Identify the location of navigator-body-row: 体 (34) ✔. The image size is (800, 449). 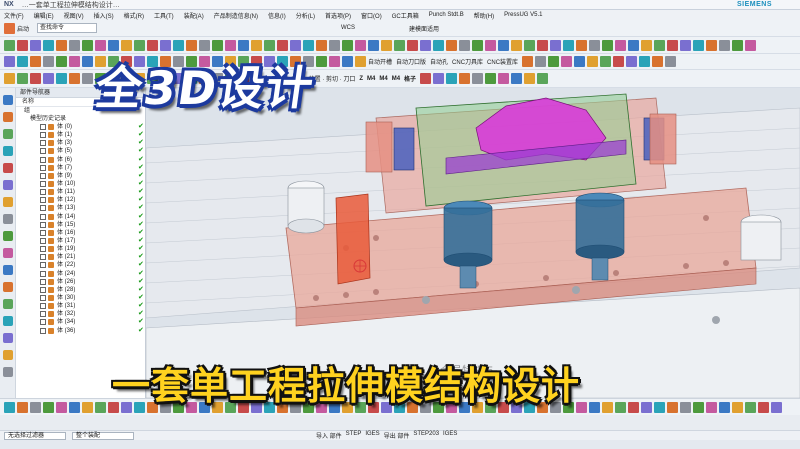
(80, 322).